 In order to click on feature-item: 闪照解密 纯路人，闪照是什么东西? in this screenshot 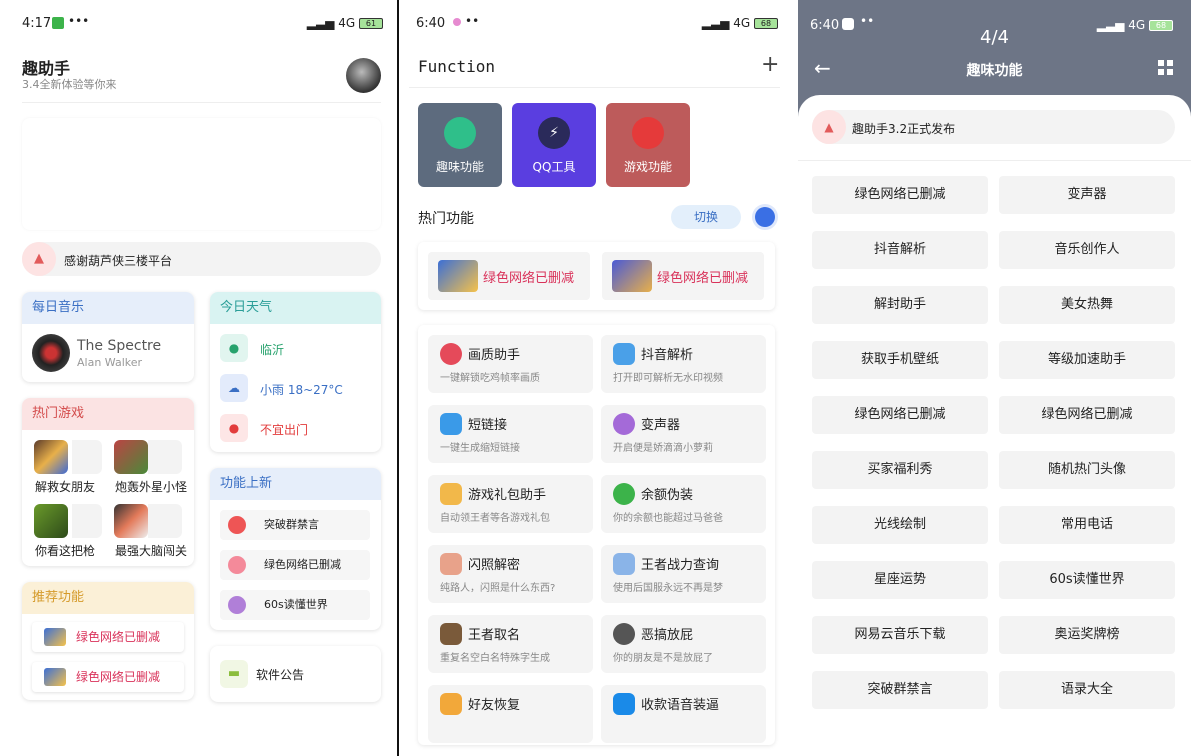, I will do `click(510, 574)`.